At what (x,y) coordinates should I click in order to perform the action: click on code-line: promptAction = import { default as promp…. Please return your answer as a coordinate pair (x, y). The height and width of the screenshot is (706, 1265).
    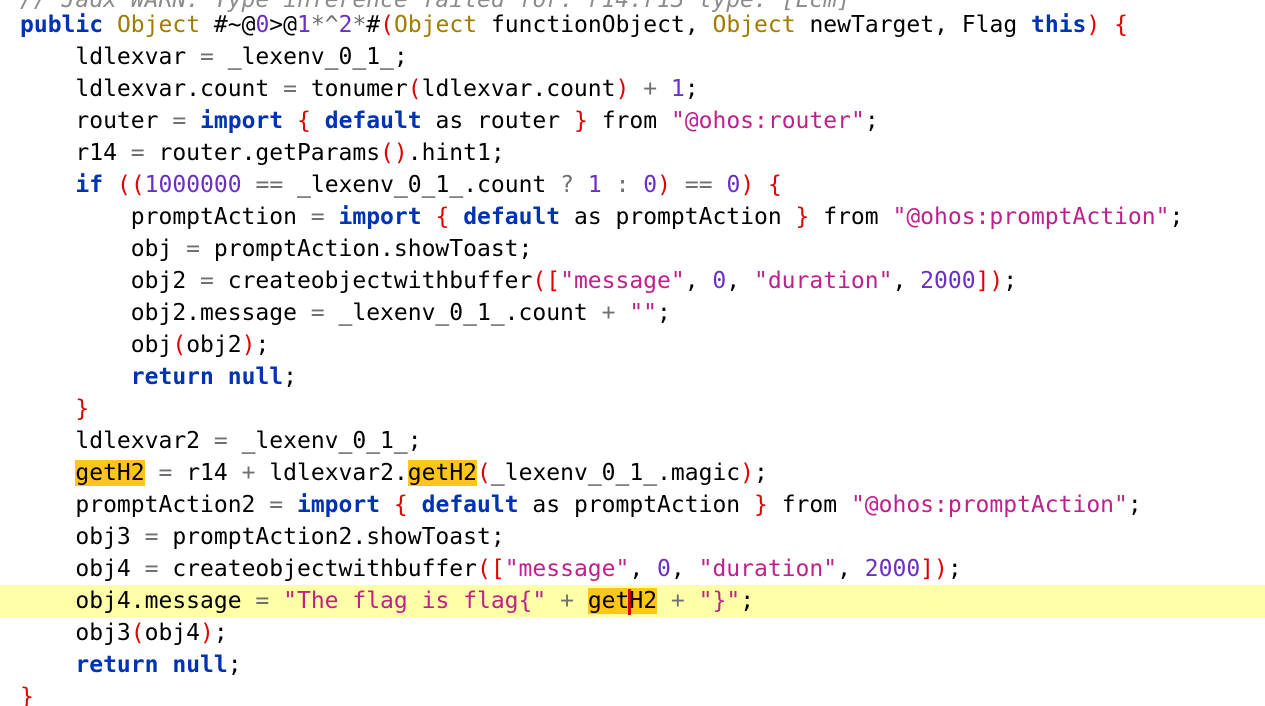
    Looking at the image, I should click on (632, 217).